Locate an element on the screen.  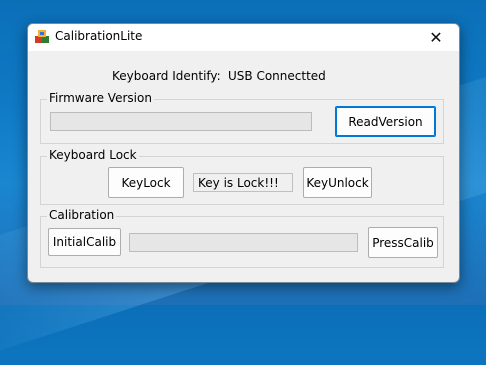
keyboard-identify-label: Keyboard Identify: is located at coordinates (166, 76).